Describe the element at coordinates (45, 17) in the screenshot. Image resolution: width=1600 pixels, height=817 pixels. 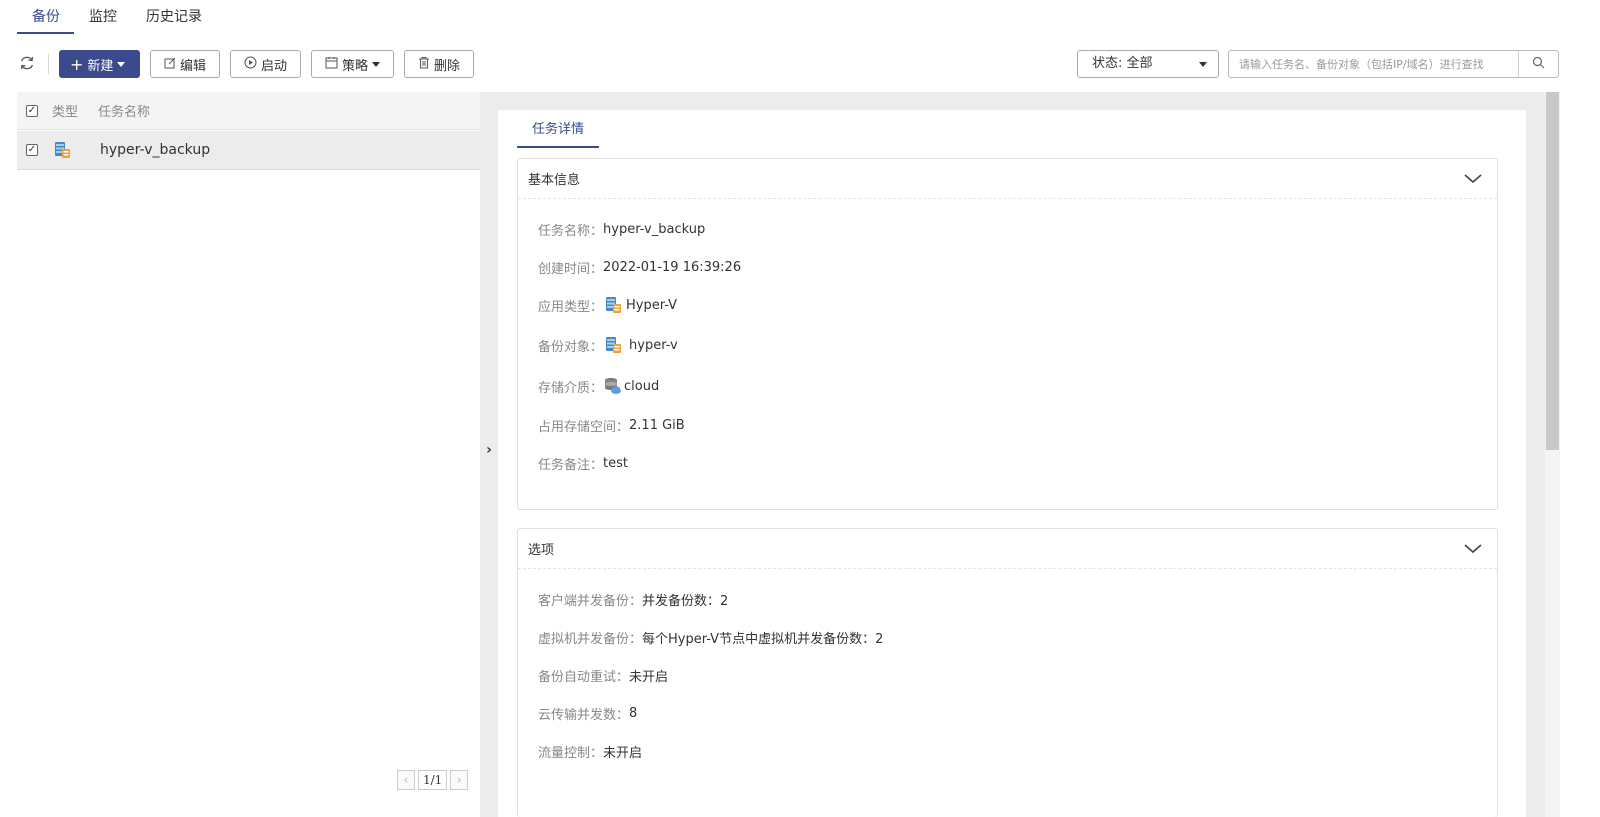
I see `tab-backup: 备份` at that location.